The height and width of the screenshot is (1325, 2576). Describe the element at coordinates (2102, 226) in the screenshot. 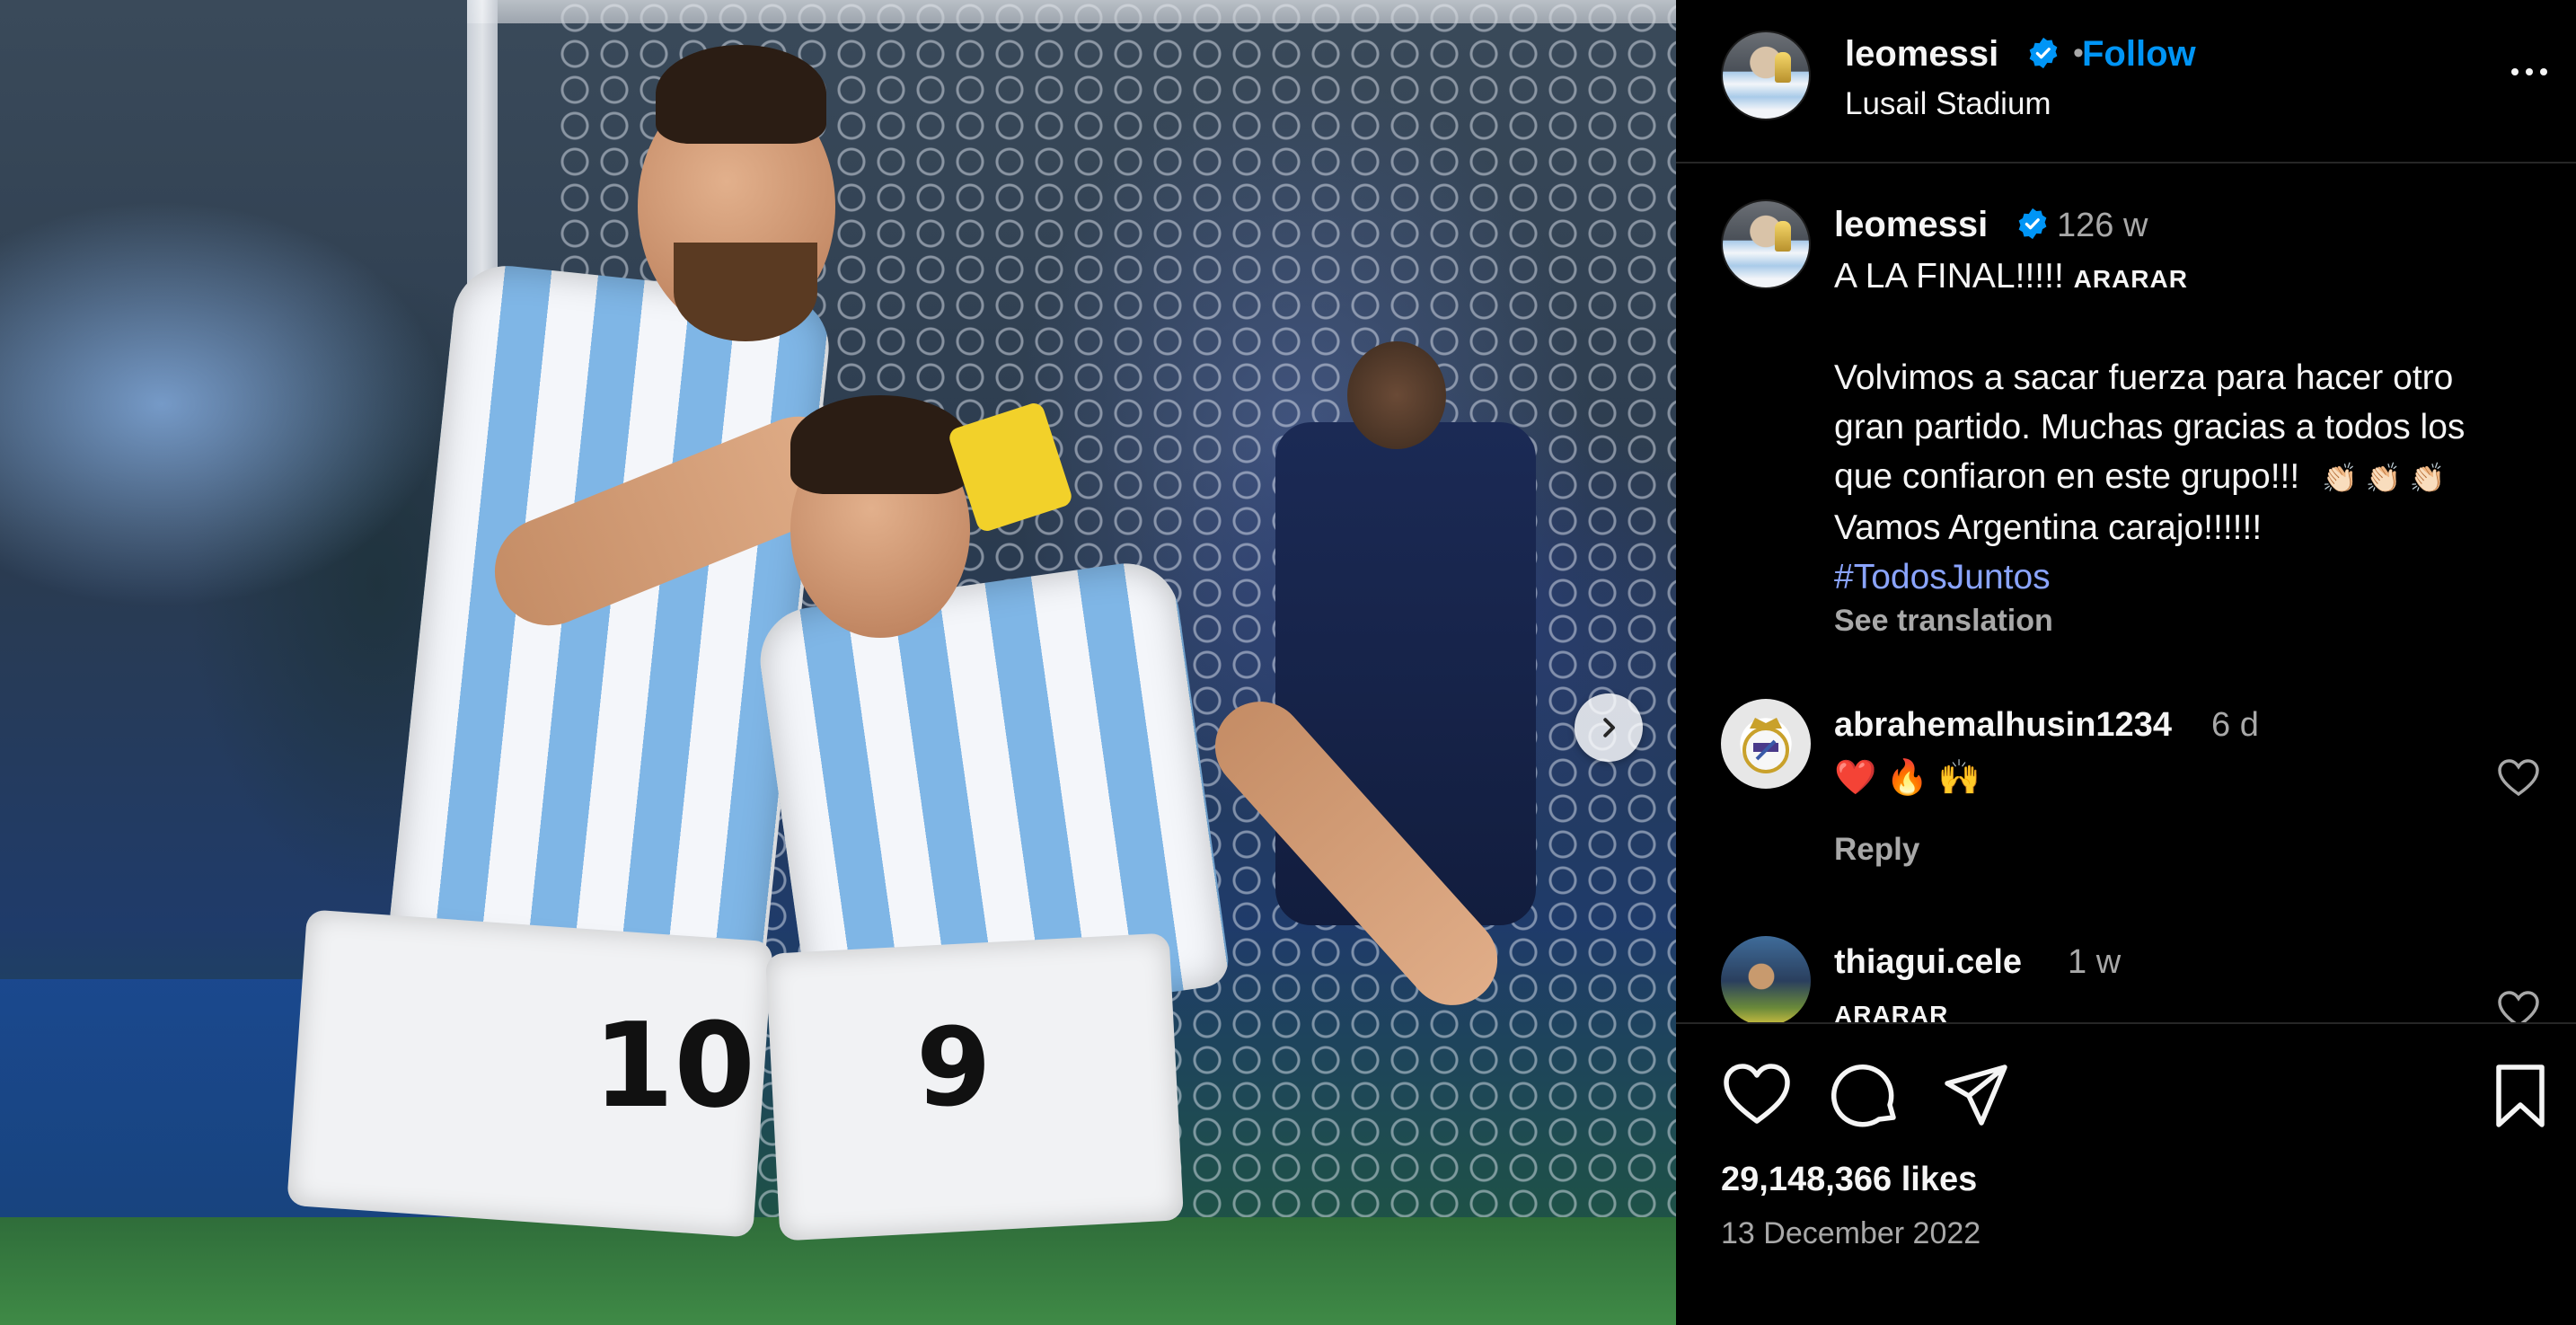

I see `caption-time: 126 w` at that location.